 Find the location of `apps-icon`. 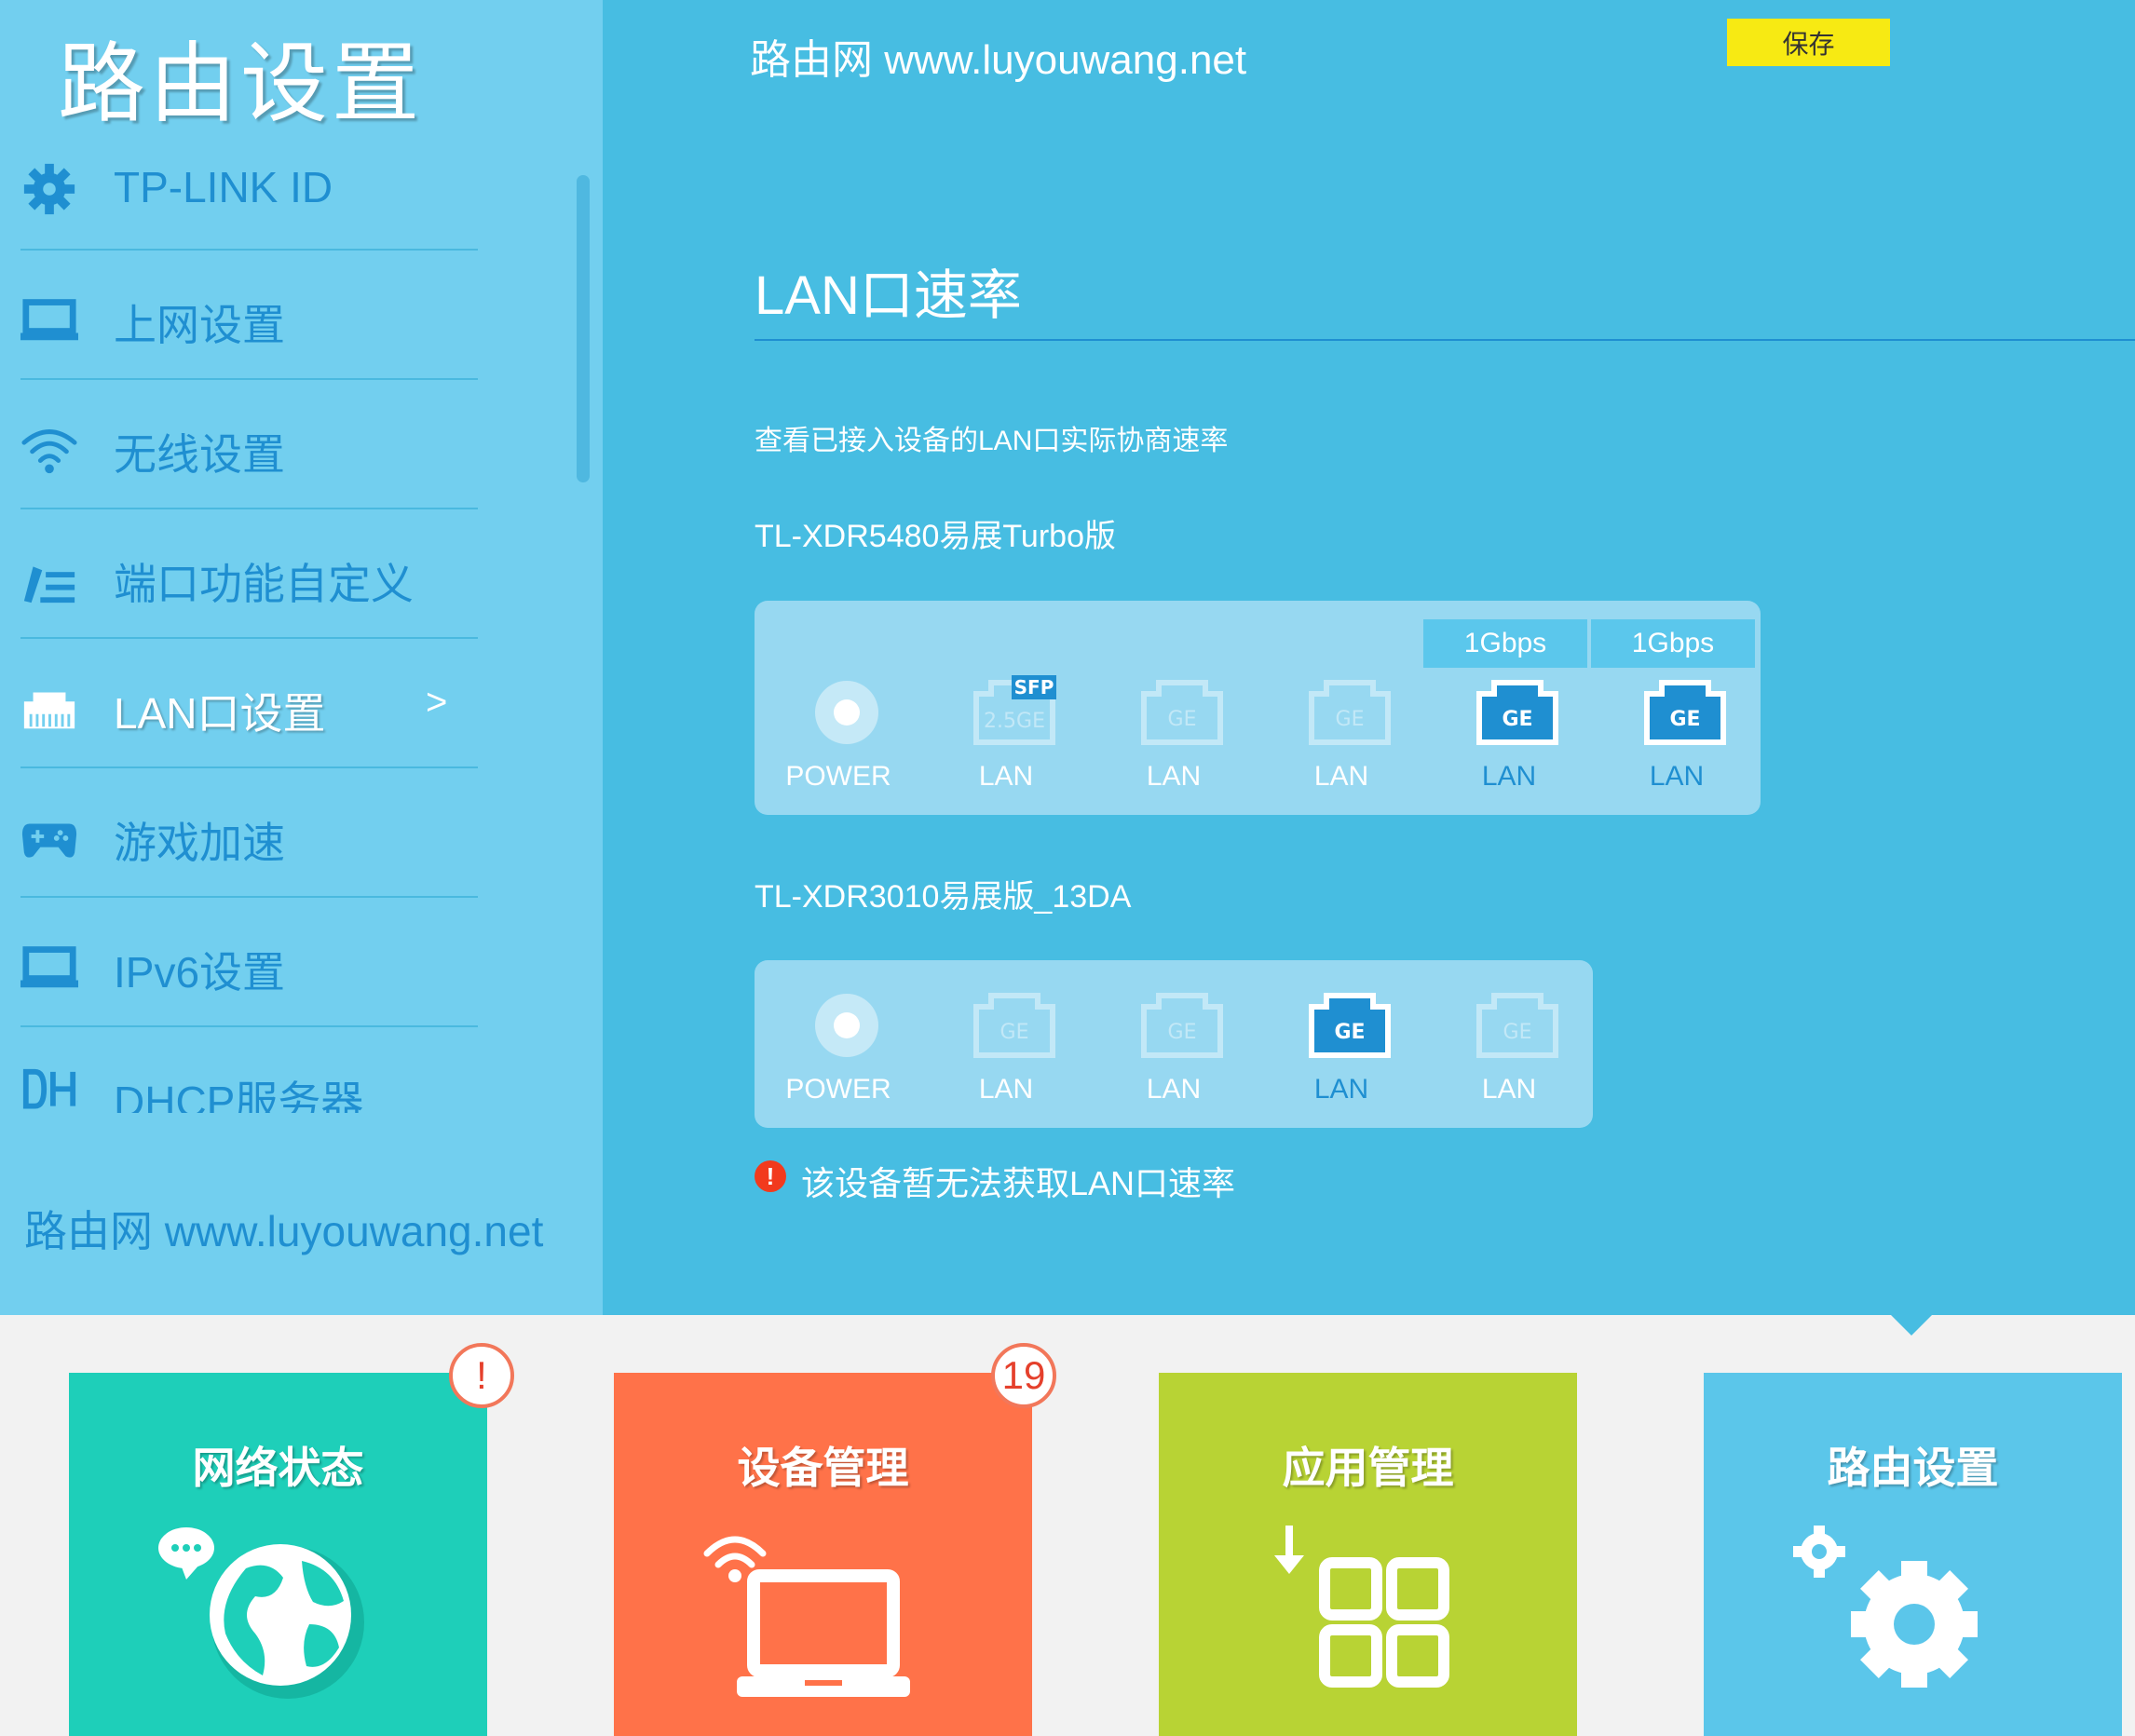

apps-icon is located at coordinates (1361, 1607).